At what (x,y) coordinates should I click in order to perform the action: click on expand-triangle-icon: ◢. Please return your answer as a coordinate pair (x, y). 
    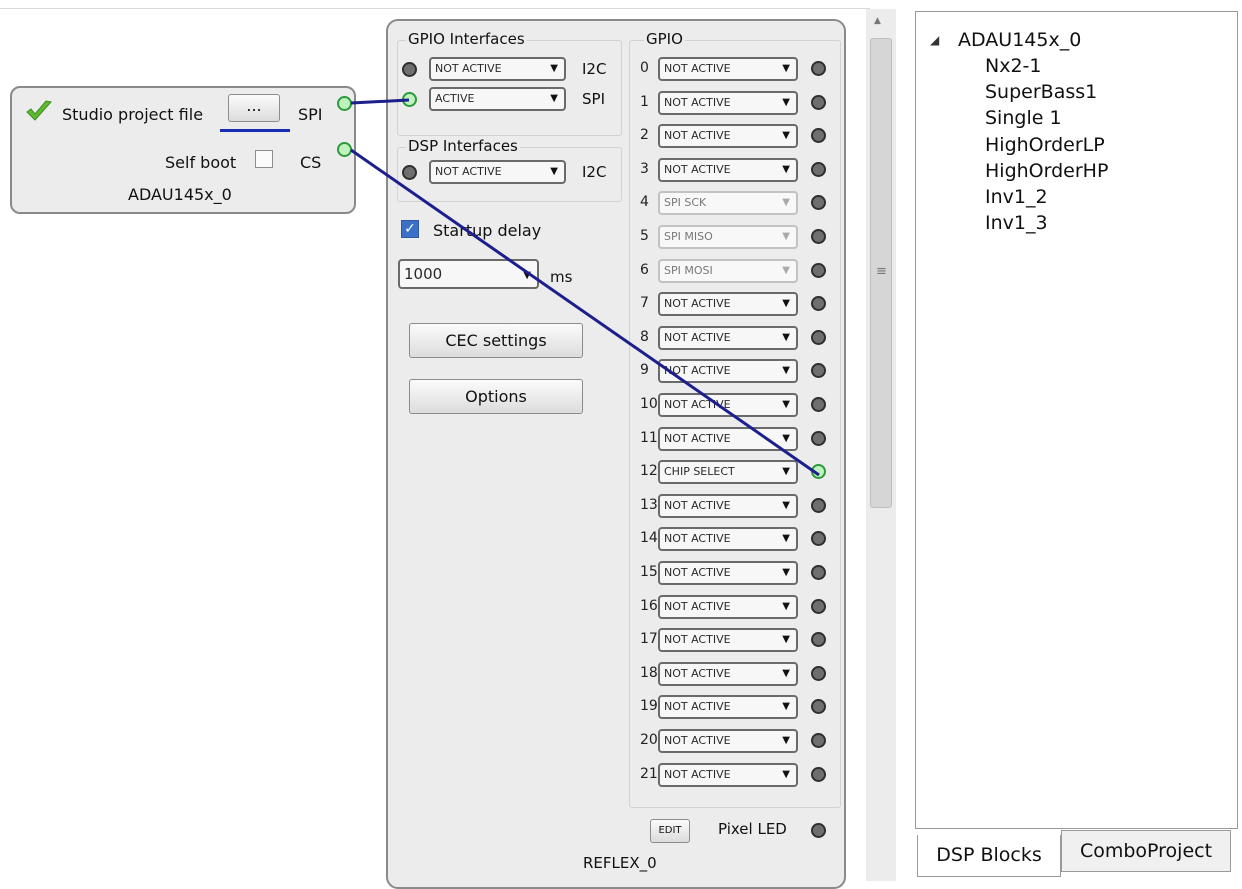
    Looking at the image, I should click on (934, 40).